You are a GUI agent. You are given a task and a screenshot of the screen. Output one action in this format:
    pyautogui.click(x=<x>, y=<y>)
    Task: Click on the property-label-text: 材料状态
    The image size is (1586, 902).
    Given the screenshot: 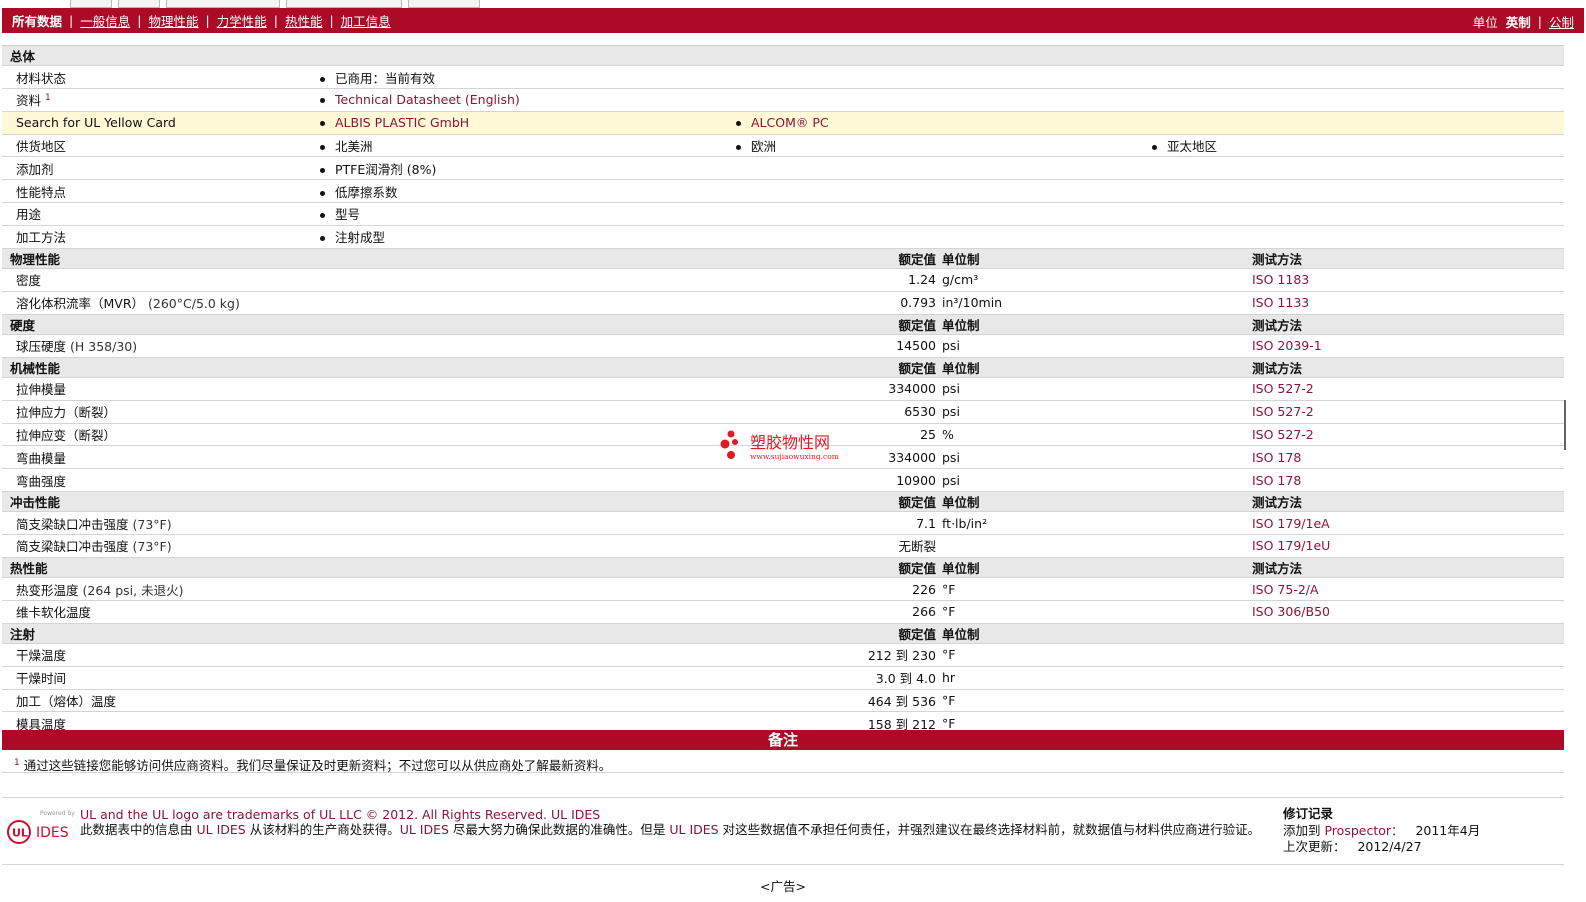 What is the action you would take?
    pyautogui.click(x=41, y=78)
    